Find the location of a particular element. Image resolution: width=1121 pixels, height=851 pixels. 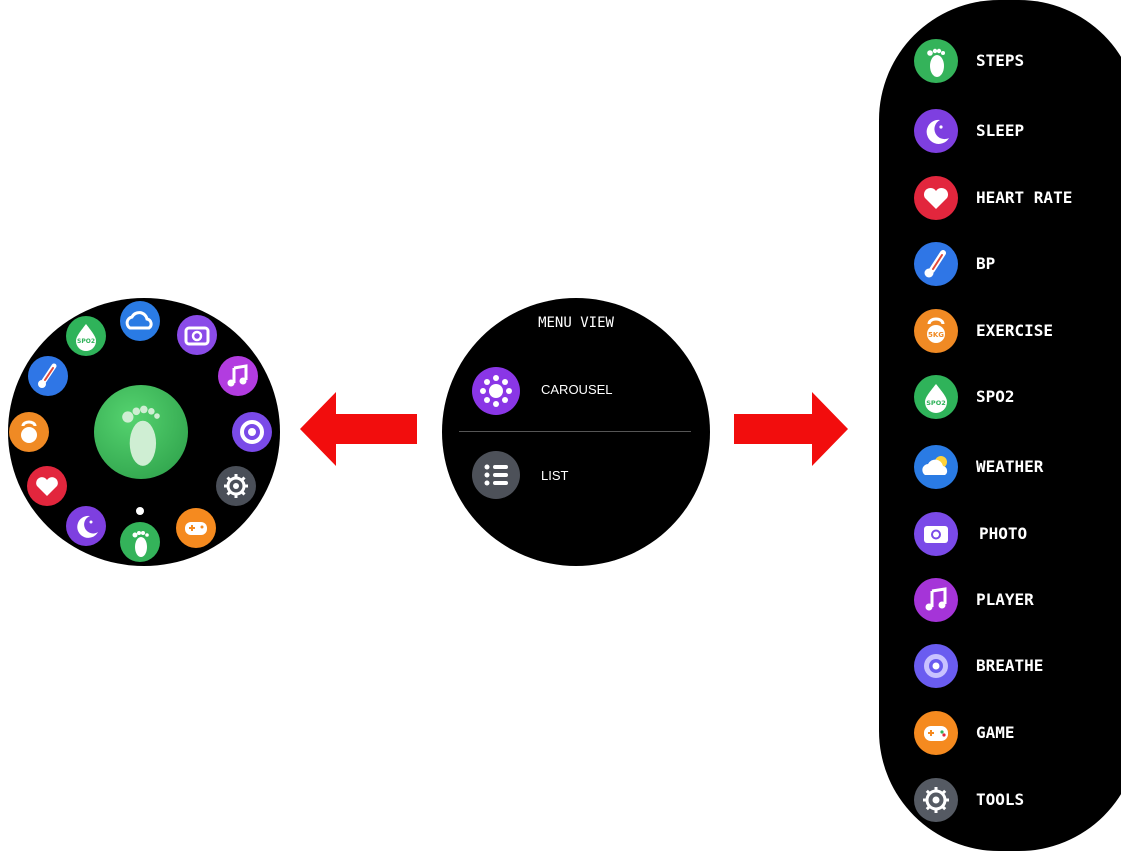

heart-icon is located at coordinates (936, 198).